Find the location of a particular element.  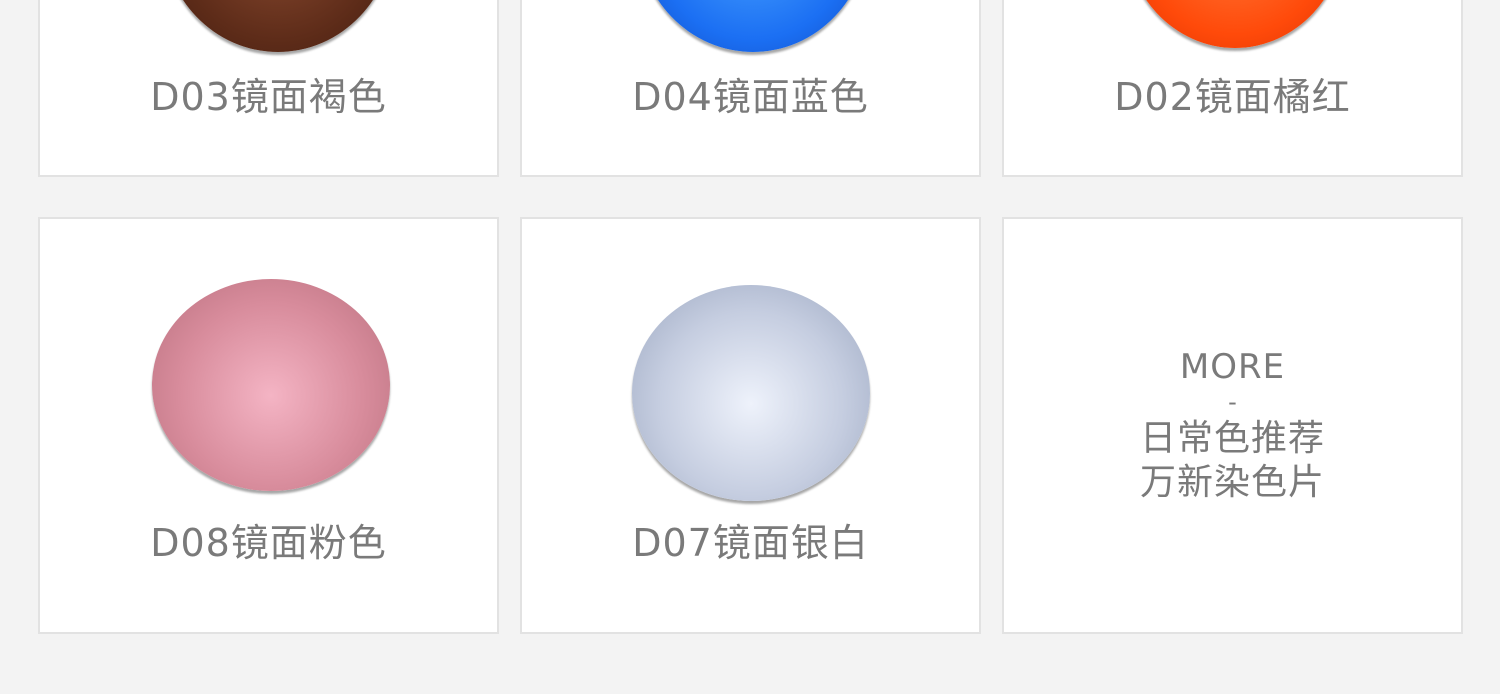

more-title: MORE is located at coordinates (1232, 367).